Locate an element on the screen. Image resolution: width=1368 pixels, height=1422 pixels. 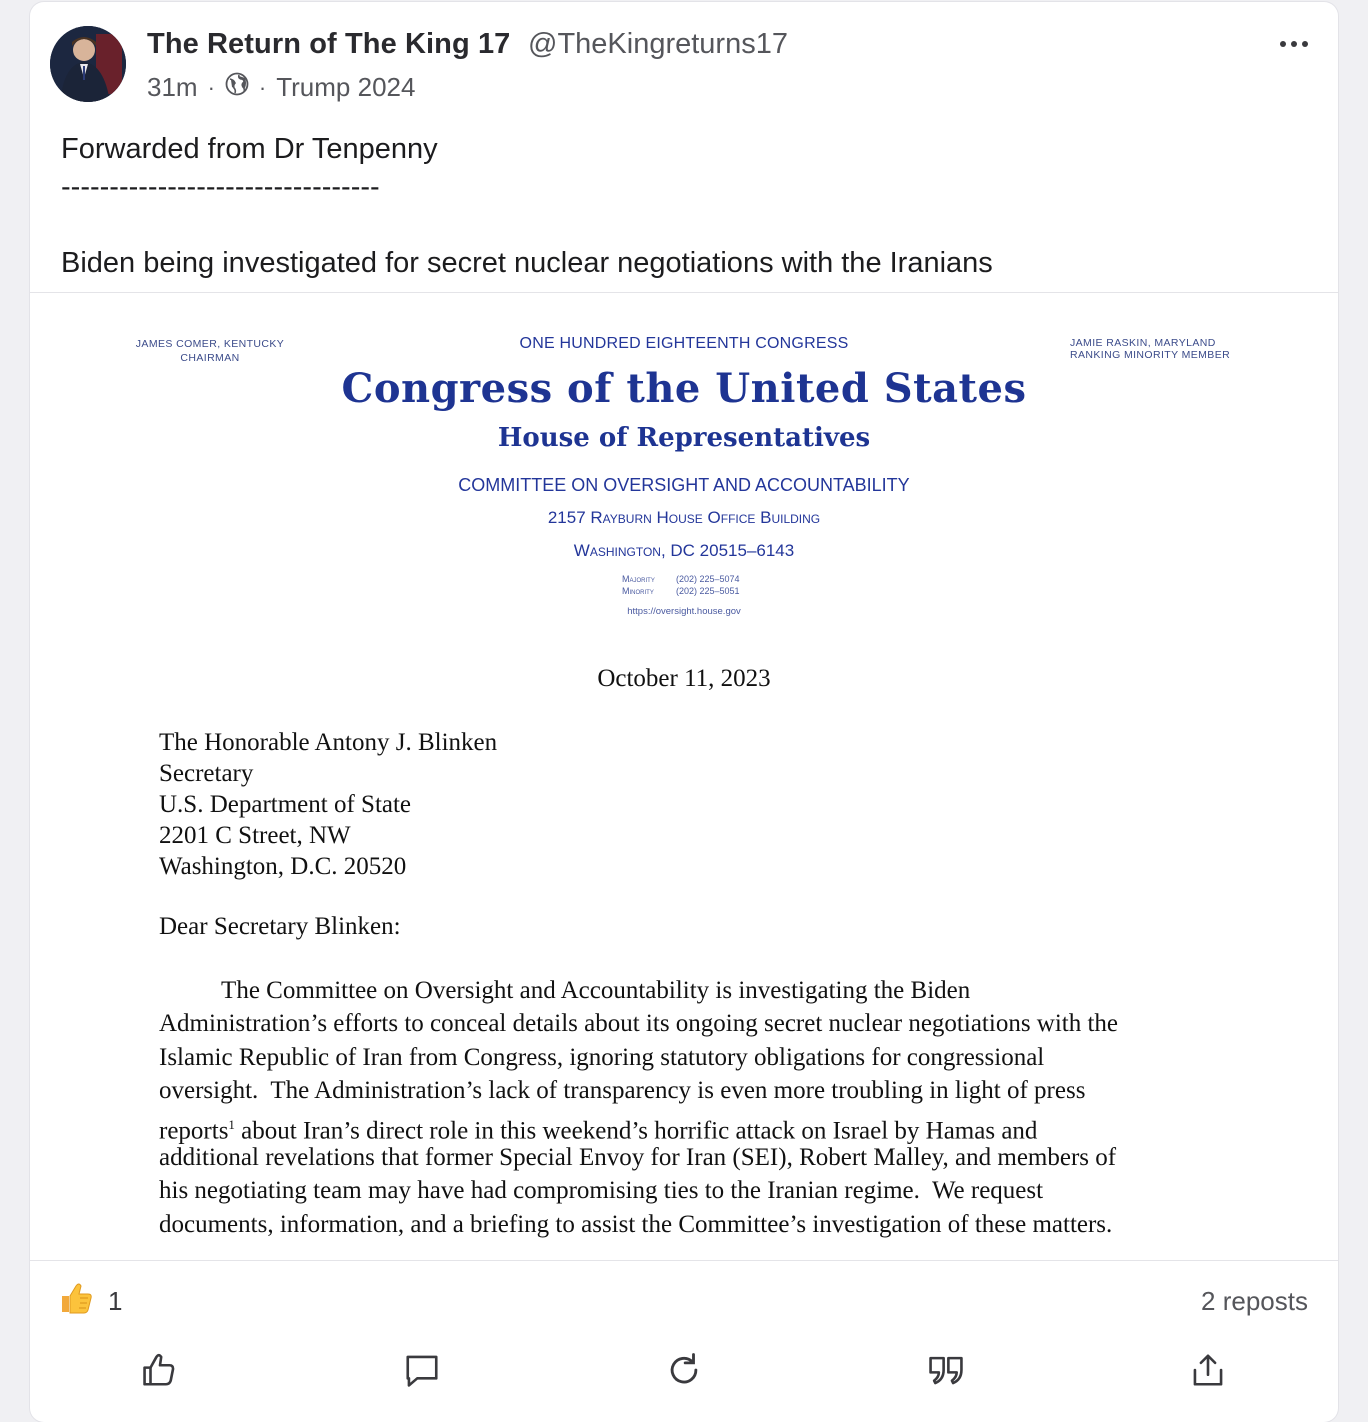
share-button is located at coordinates (1208, 1370).